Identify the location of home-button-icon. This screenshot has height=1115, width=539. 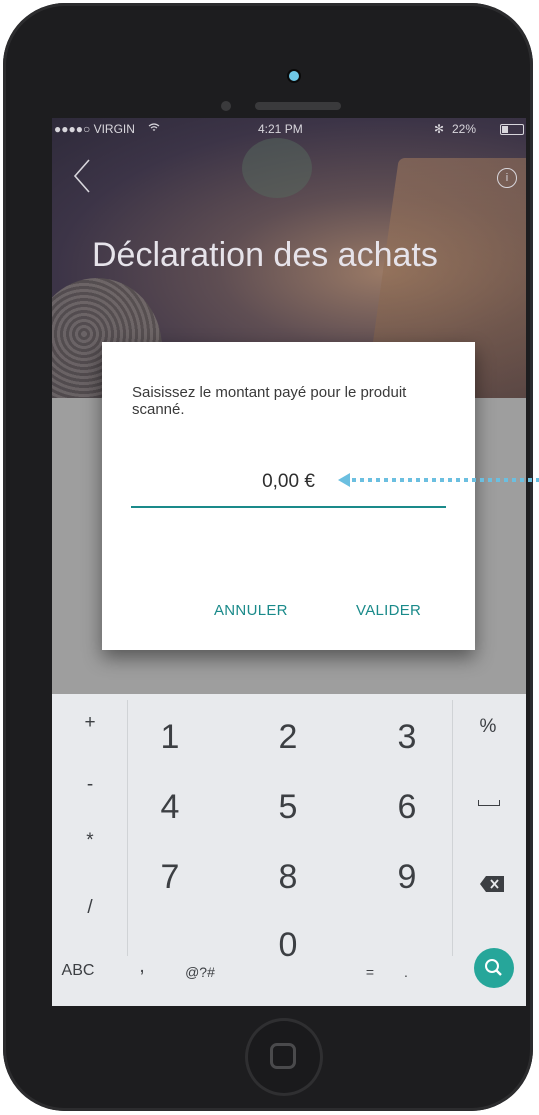
(283, 1056).